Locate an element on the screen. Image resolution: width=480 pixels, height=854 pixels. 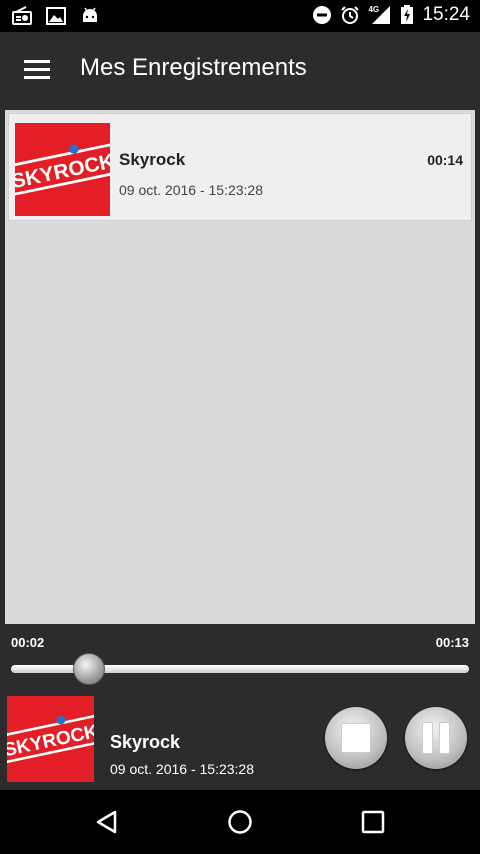
signal-4g-icon: 4G is located at coordinates (380, 15).